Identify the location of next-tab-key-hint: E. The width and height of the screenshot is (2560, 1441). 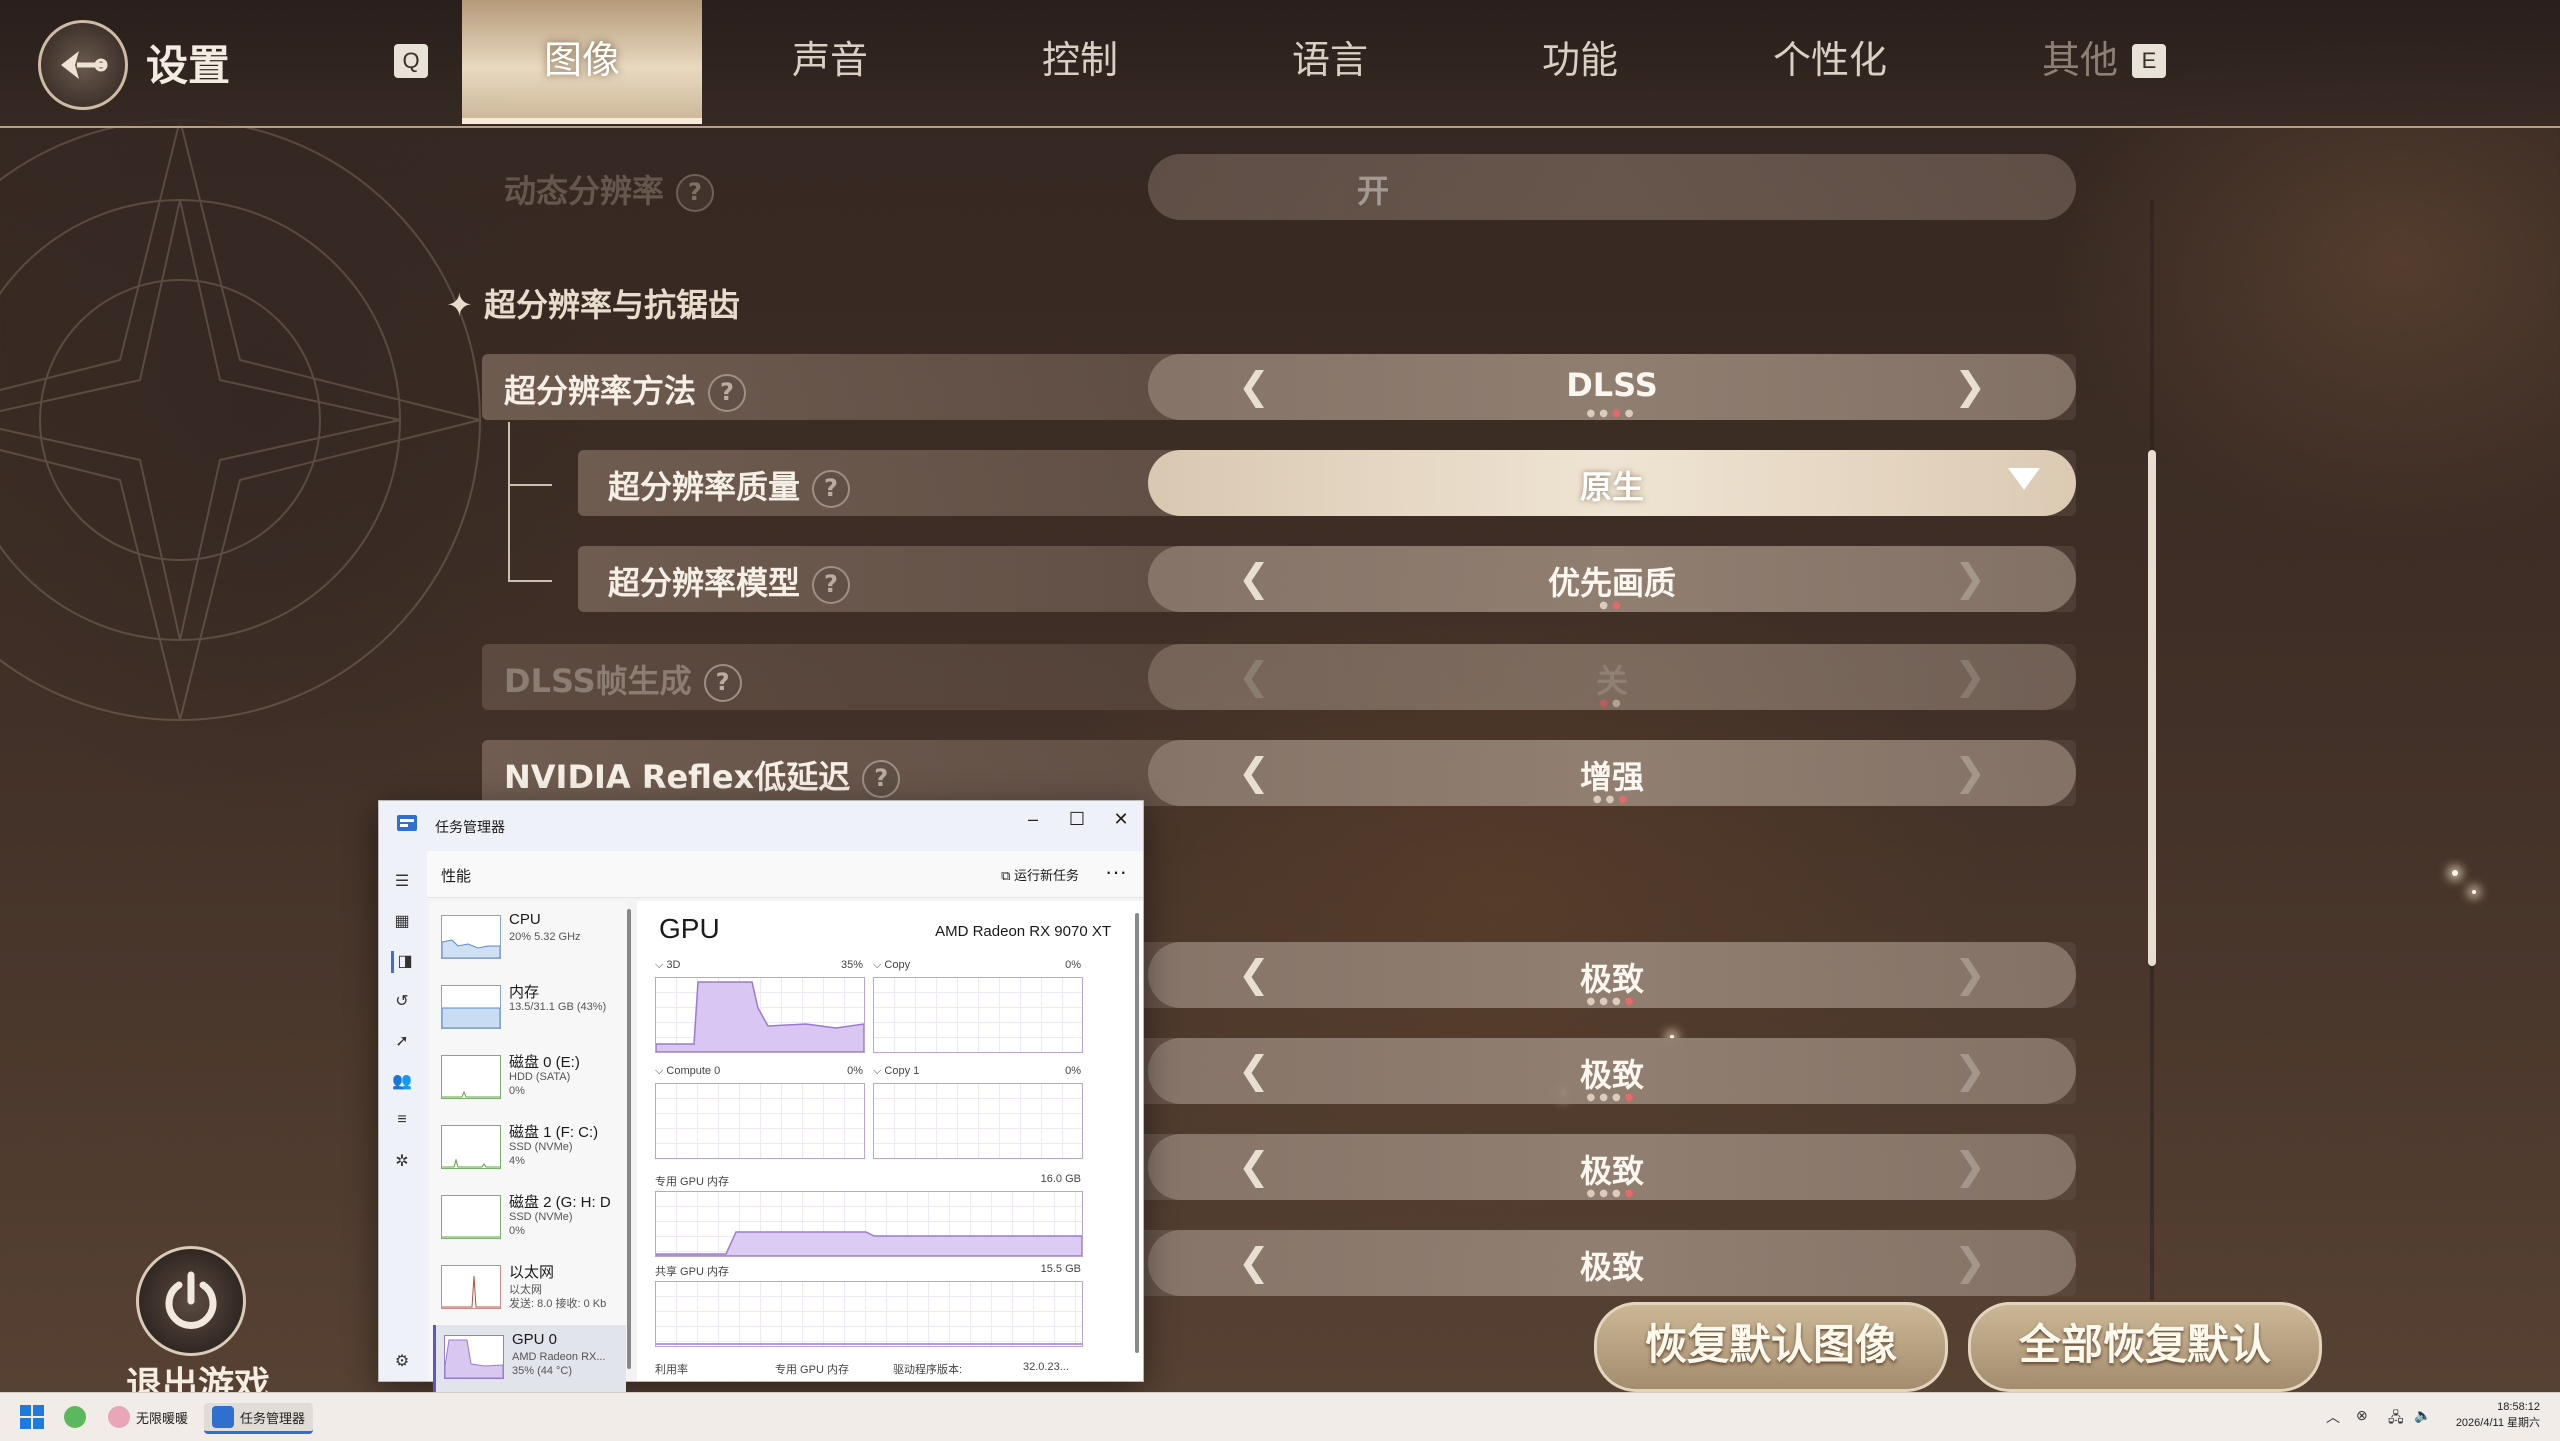
(2149, 61).